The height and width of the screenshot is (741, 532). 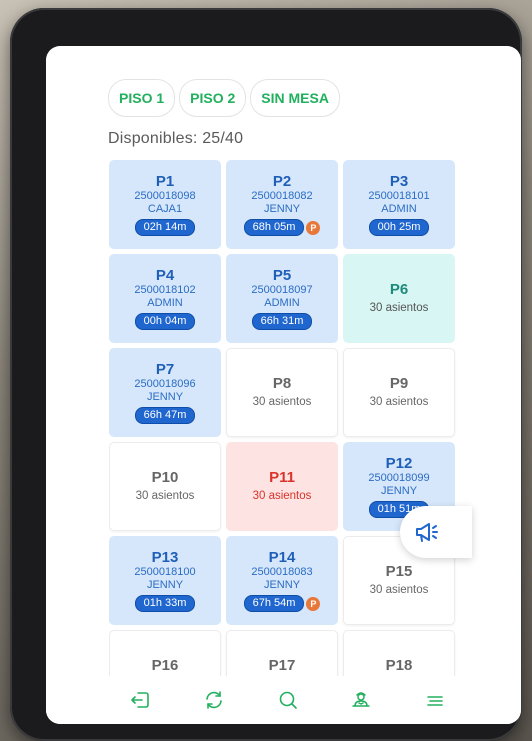 I want to click on table-card-p13: P13 2500018100 JENNY 01h 33m, so click(x=165, y=580).